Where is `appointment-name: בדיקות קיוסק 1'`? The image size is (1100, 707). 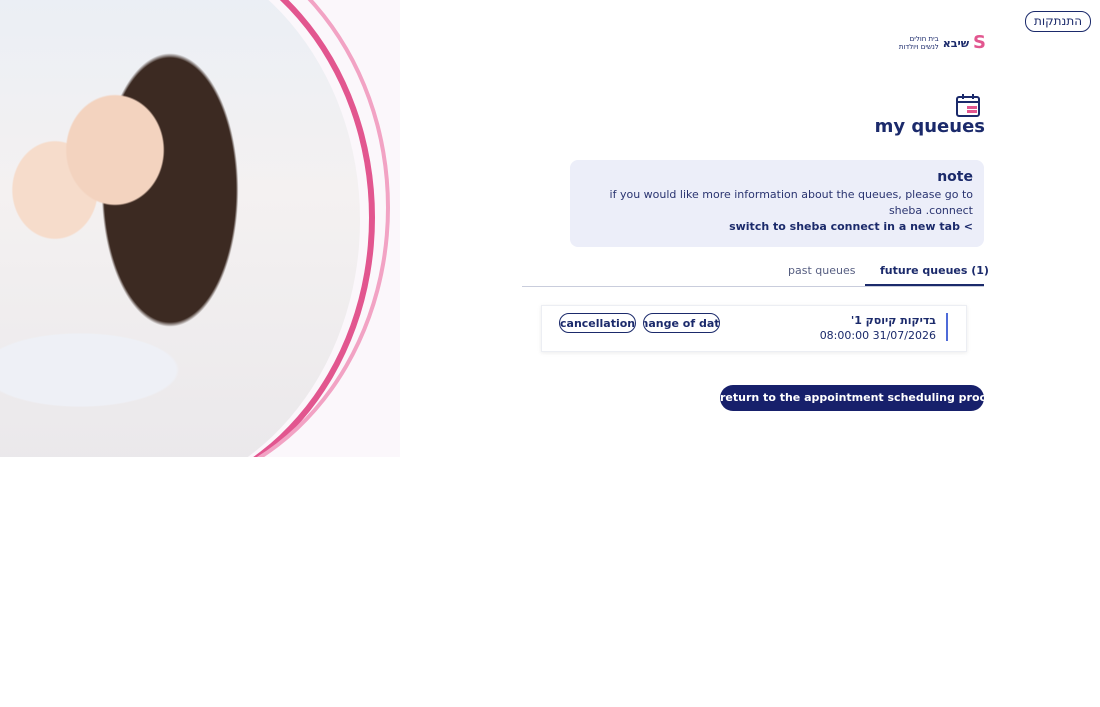 appointment-name: בדיקות קיוסק 1' is located at coordinates (893, 320).